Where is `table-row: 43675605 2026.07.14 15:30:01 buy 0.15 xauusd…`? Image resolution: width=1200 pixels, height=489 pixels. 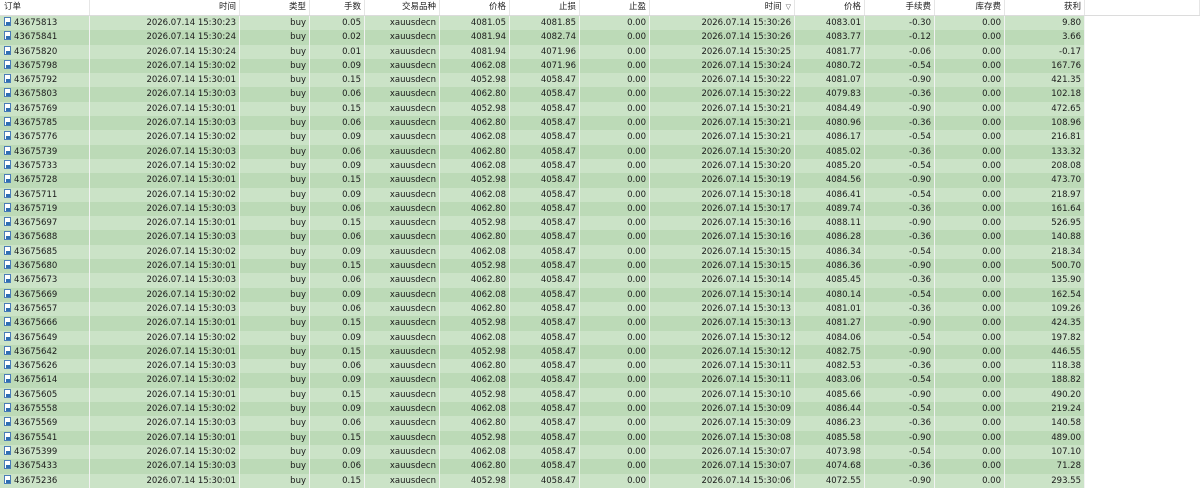 table-row: 43675605 2026.07.14 15:30:01 buy 0.15 xauusd… is located at coordinates (600, 395).